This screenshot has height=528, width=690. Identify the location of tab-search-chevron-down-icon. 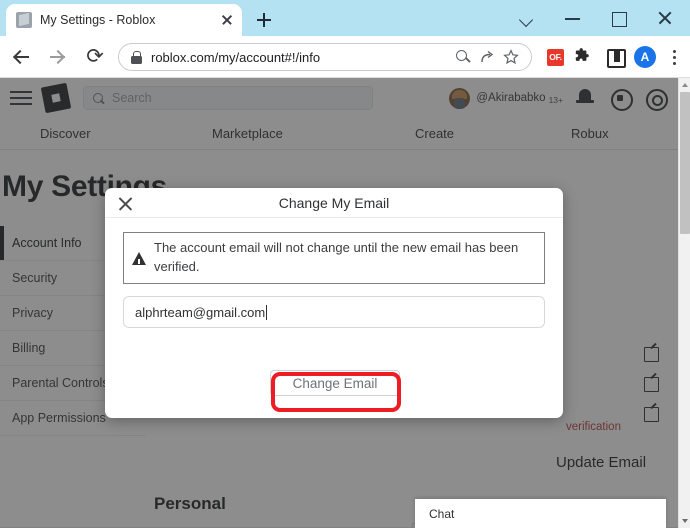
(527, 18).